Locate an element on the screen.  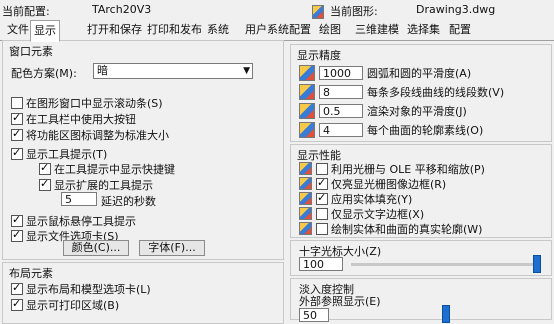
checkbox-label: 在工具提示中显示快捷键 is located at coordinates (114, 169).